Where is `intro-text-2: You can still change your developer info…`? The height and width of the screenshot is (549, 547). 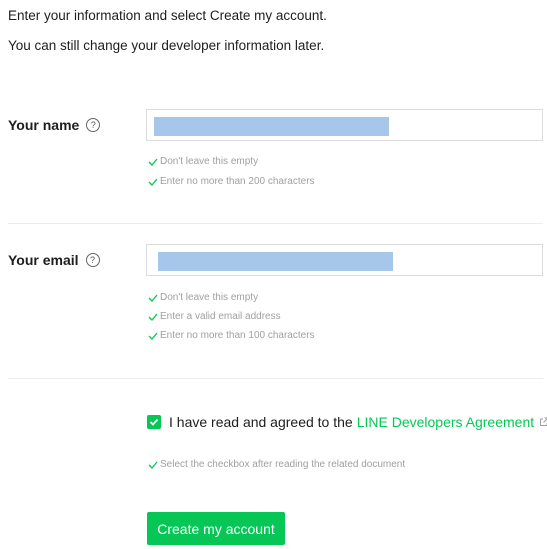
intro-text-2: You can still change your developer info… is located at coordinates (166, 45).